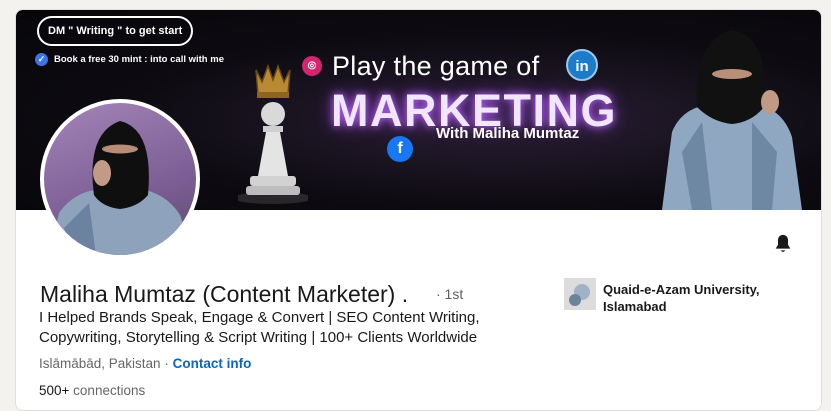 This screenshot has height=411, width=831. I want to click on connections-line: 500+ connections, so click(92, 390).